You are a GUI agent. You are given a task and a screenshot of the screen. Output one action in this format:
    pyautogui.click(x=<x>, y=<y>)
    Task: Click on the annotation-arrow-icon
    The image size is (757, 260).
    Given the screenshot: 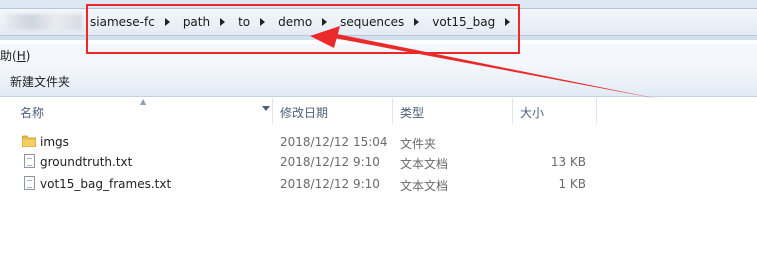 What is the action you would take?
    pyautogui.click(x=487, y=63)
    